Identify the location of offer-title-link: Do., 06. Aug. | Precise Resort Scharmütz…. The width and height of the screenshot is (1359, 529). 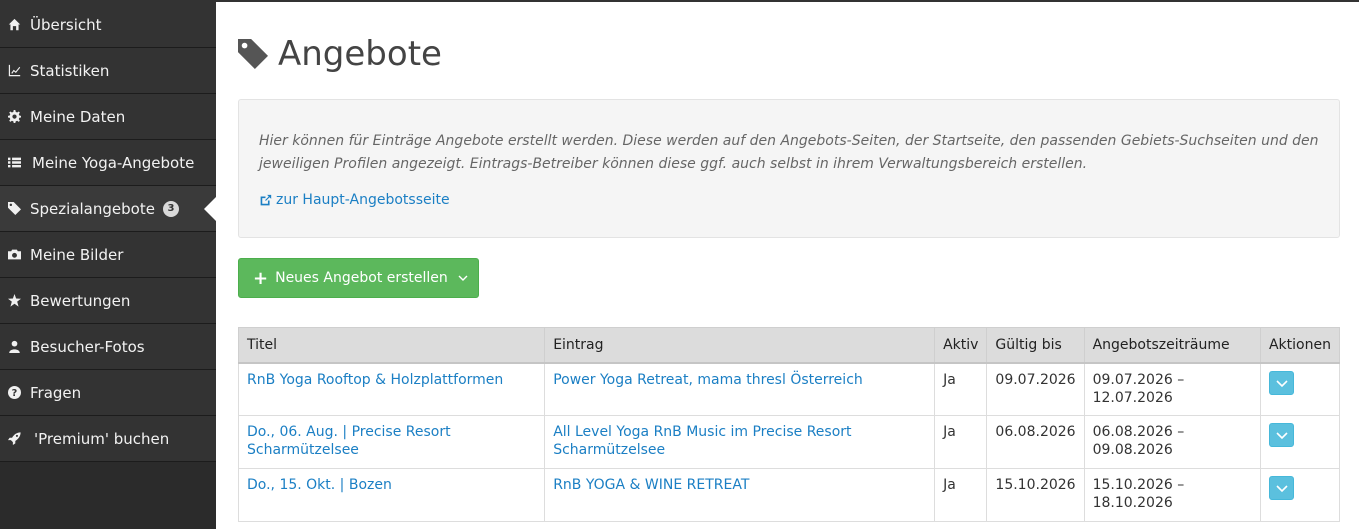
(349, 441).